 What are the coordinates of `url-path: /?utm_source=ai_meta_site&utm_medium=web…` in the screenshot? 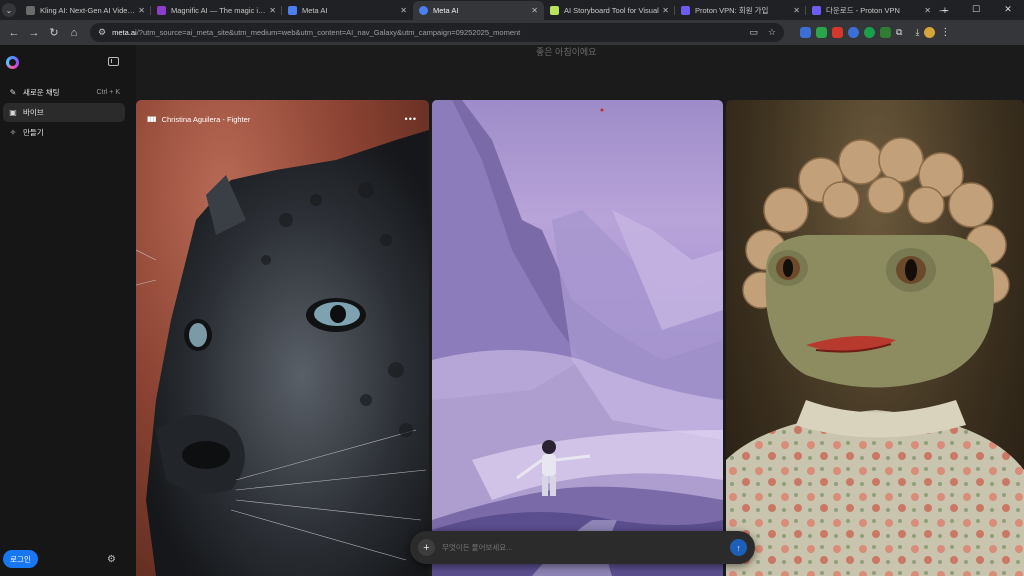 It's located at (328, 32).